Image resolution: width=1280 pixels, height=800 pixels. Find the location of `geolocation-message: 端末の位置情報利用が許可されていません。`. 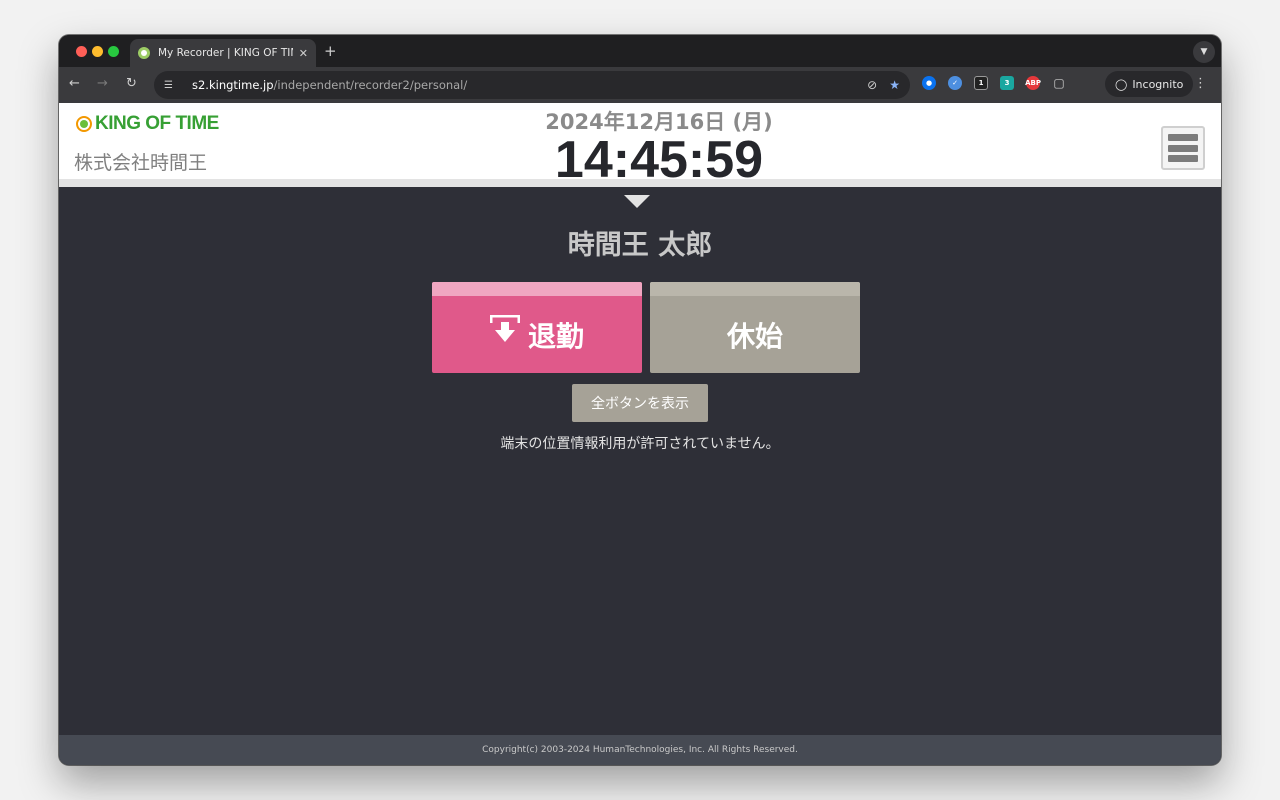

geolocation-message: 端末の位置情報利用が許可されていません。 is located at coordinates (640, 444).